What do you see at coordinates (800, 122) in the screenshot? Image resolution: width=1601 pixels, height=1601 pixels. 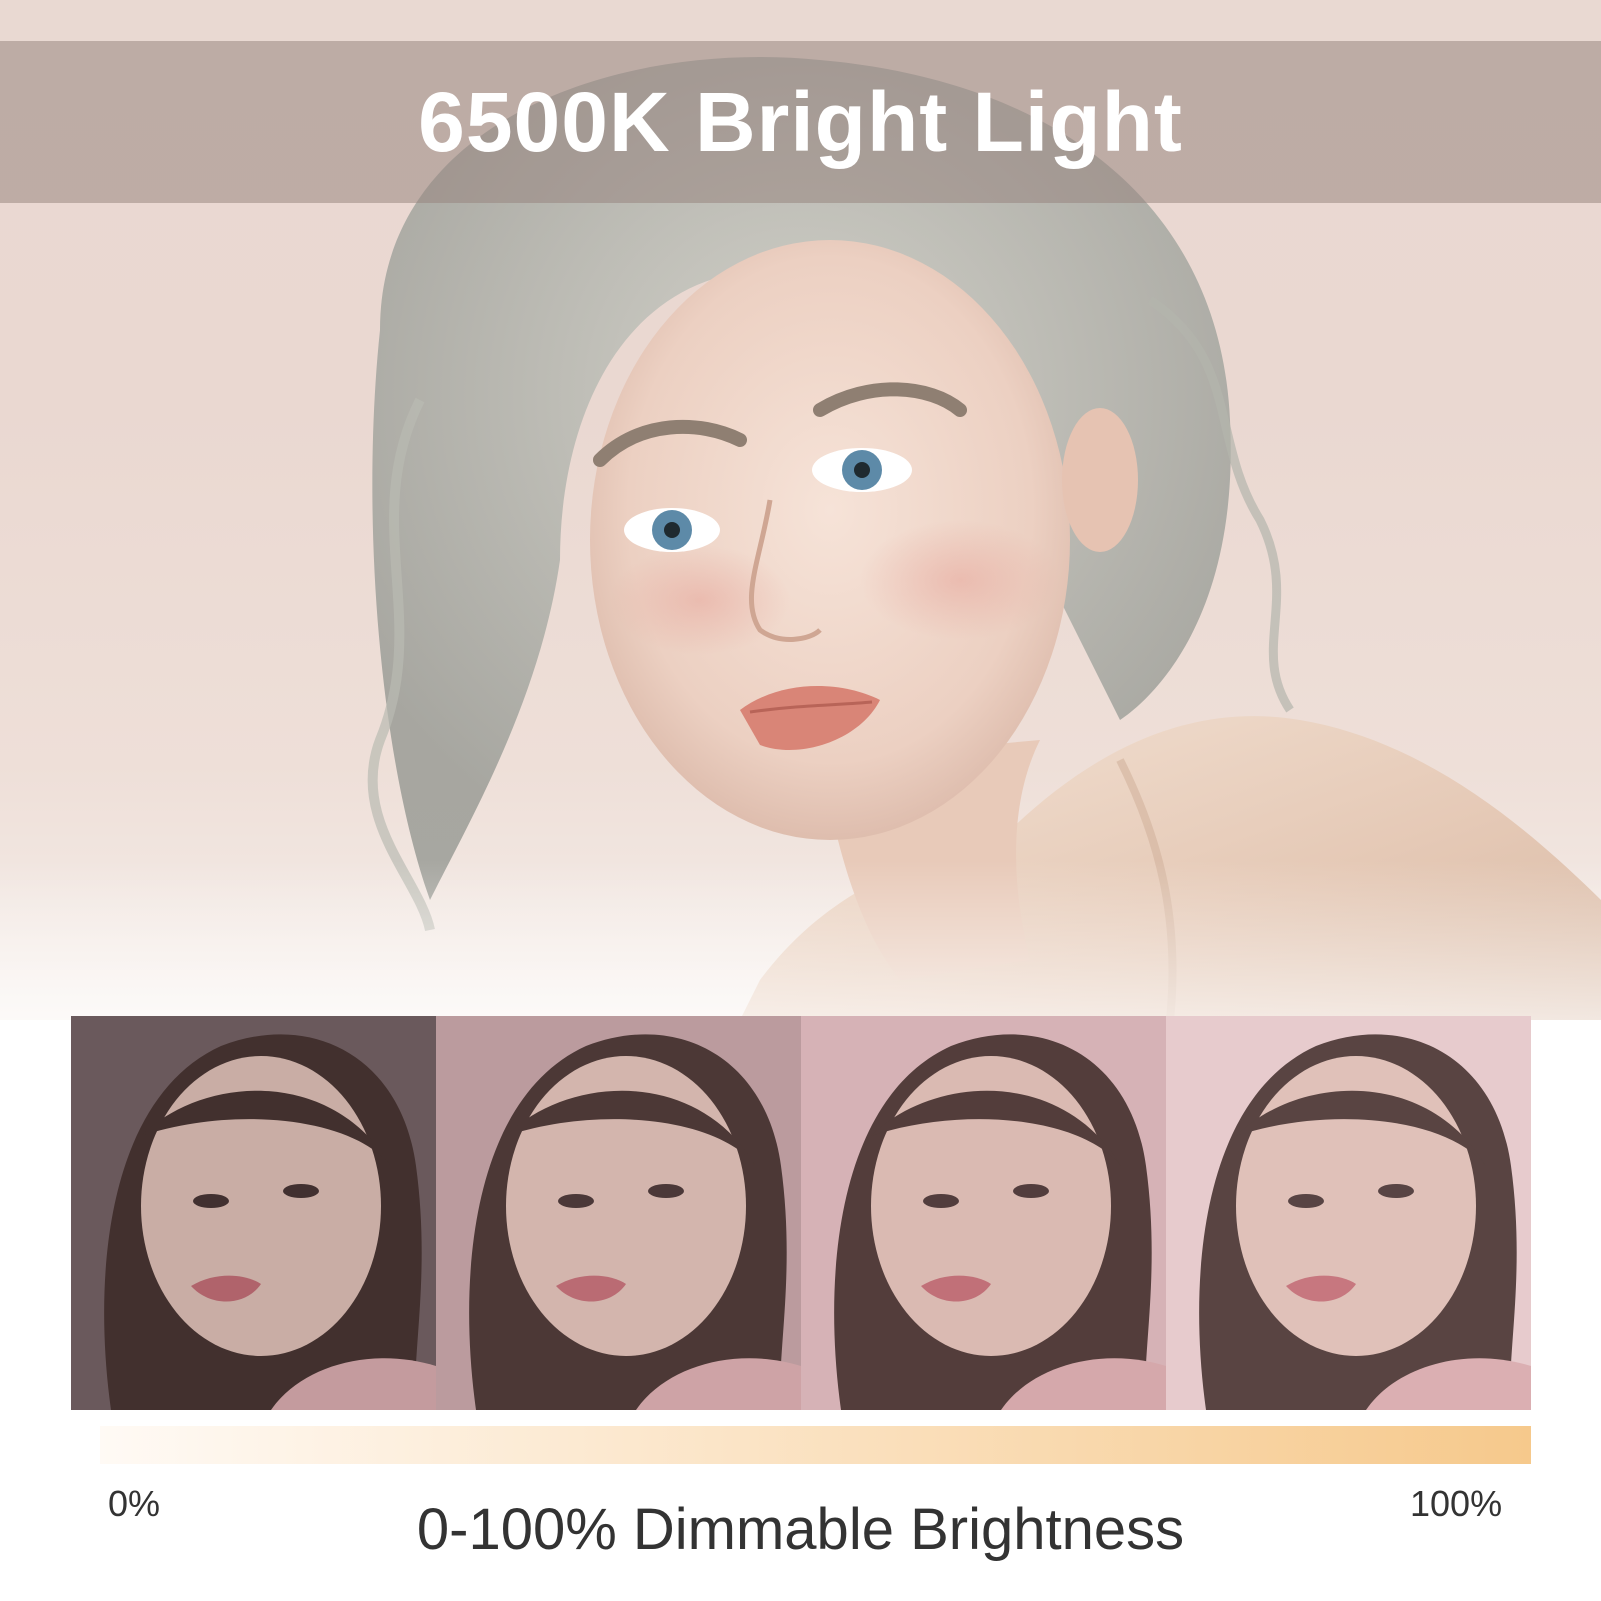 I see `page-title: 6500K Bright Light` at bounding box center [800, 122].